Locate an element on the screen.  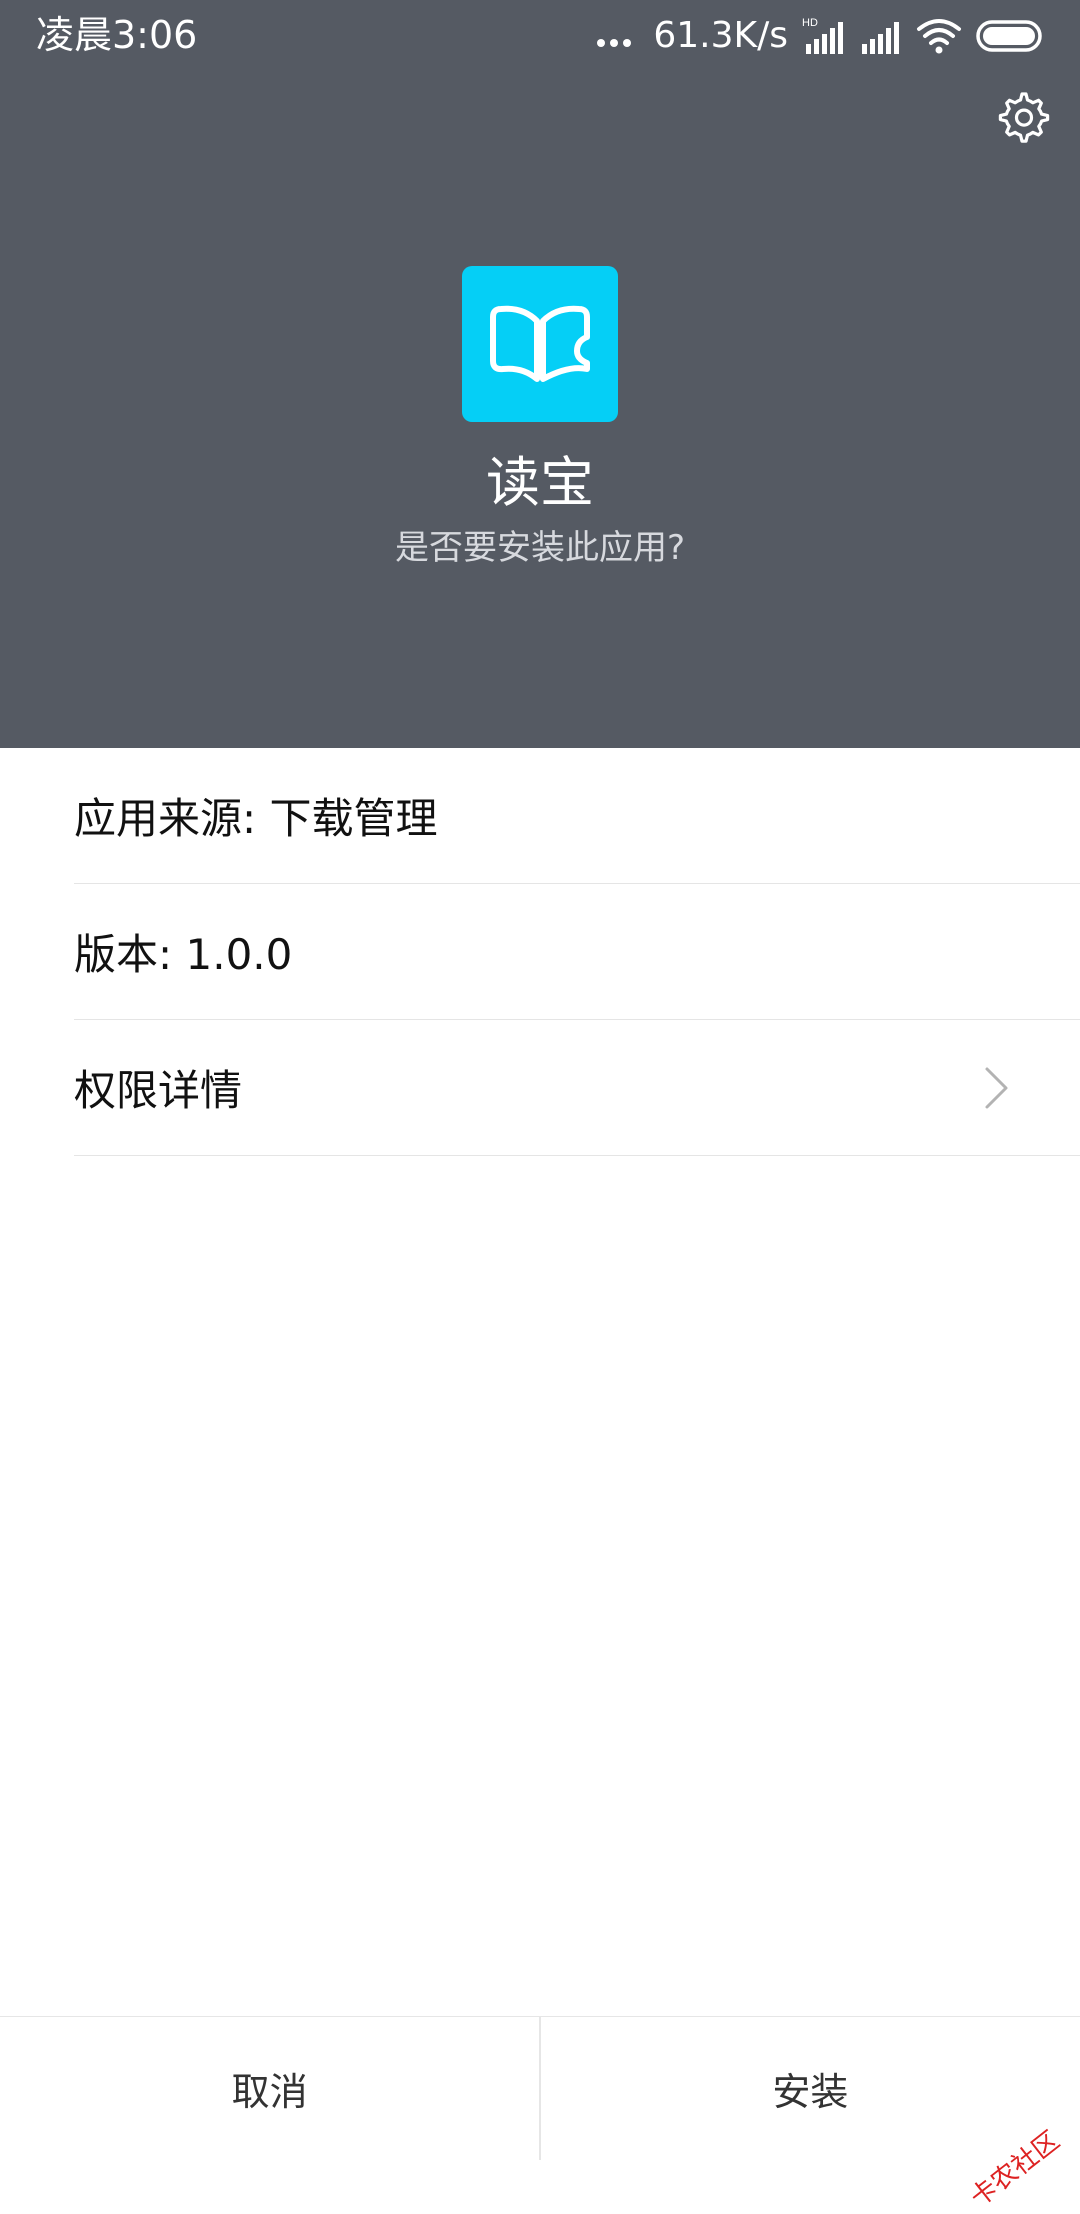
version-row: 版本: 1.0.0 is located at coordinates (577, 952).